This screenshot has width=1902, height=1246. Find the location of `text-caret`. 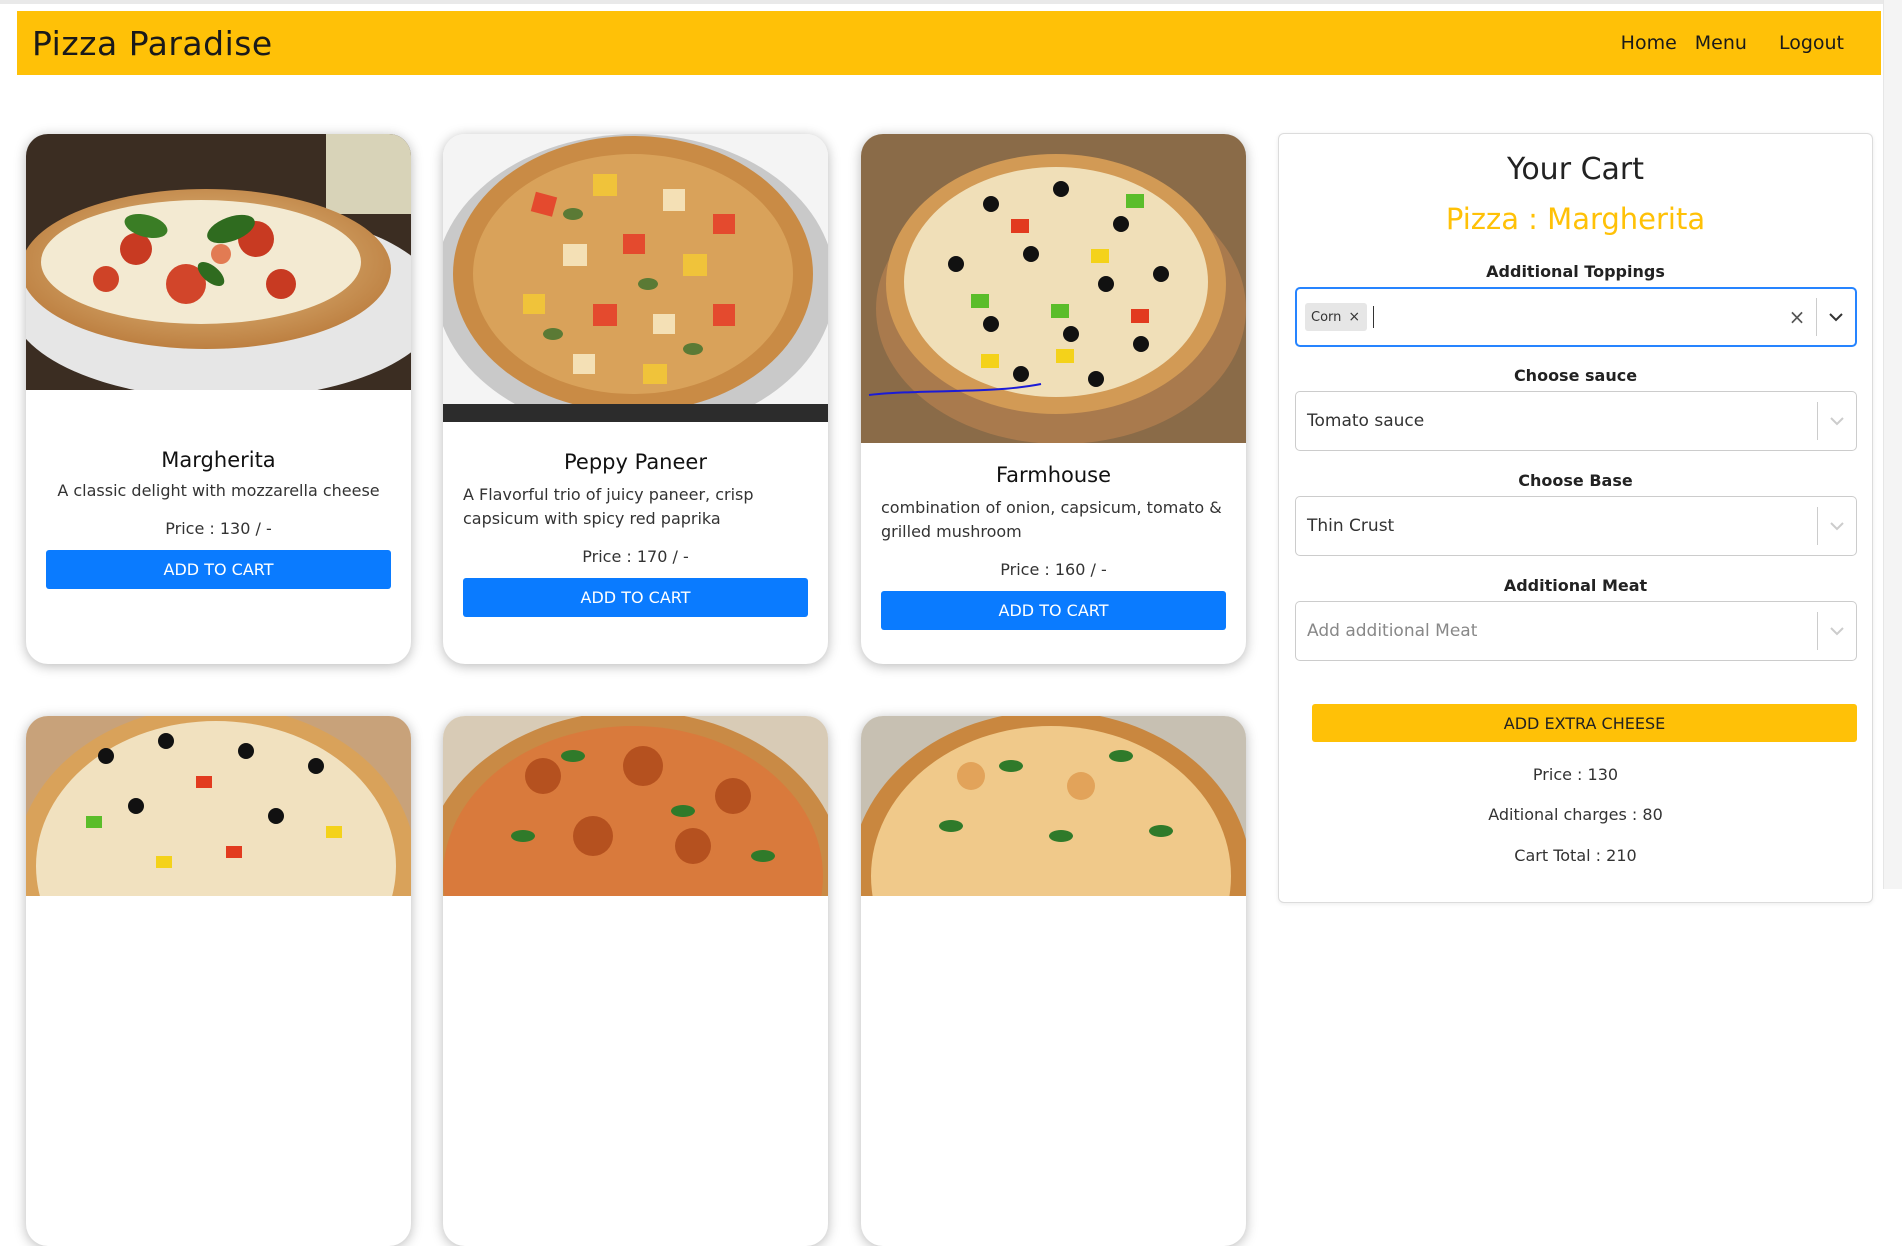

text-caret is located at coordinates (1374, 317).